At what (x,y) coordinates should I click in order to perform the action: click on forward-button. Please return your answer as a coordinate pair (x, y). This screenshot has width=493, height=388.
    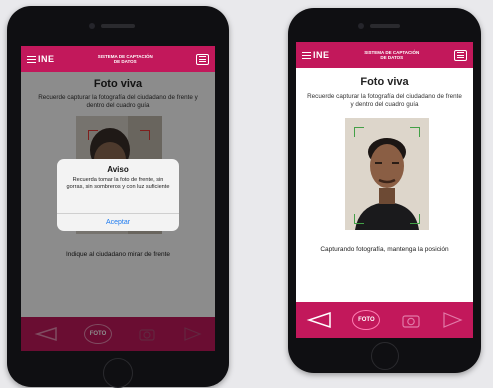
    Looking at the image, I should click on (452, 320).